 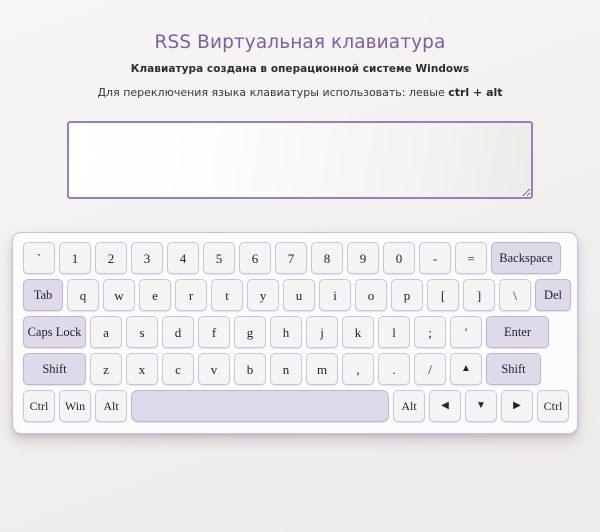 I want to click on key-m: m, so click(x=322, y=369).